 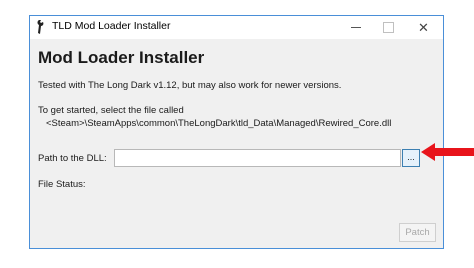 I want to click on minimize-button, so click(x=355, y=27).